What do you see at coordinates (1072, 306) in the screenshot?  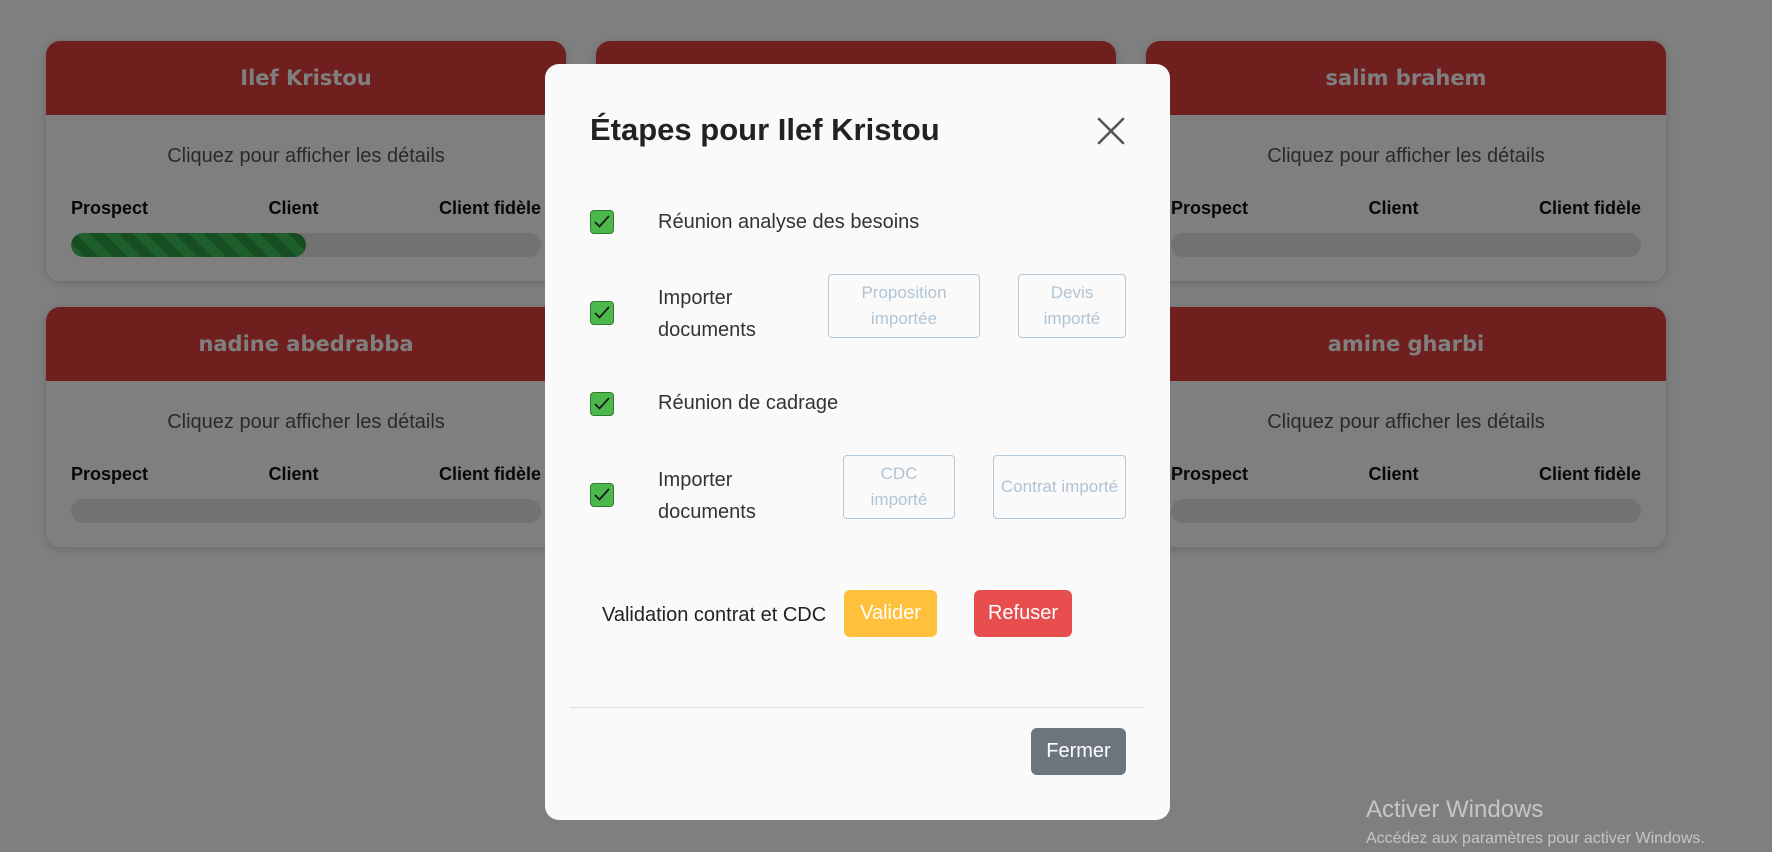 I see `document-button-devis: Devis importé` at bounding box center [1072, 306].